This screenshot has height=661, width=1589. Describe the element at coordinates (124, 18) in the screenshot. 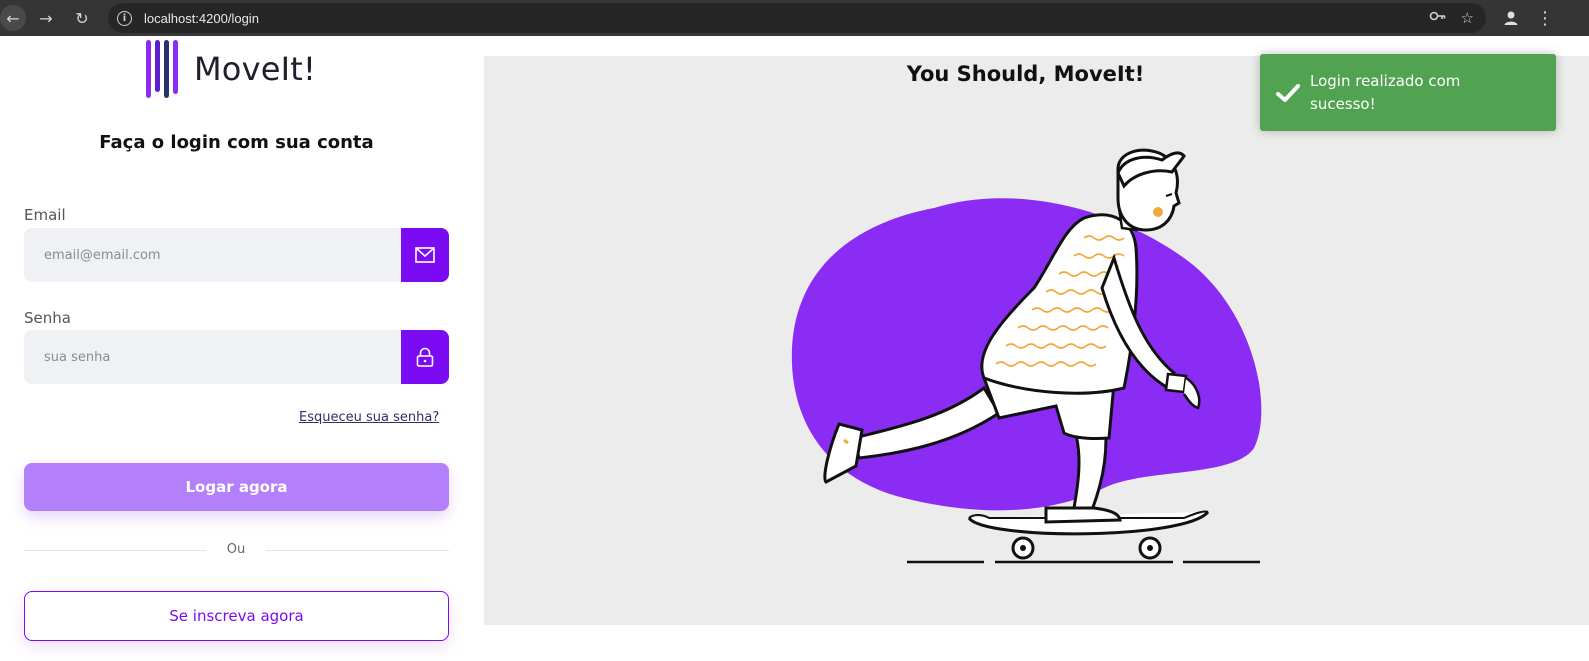

I see `site-info-icon: i` at that location.